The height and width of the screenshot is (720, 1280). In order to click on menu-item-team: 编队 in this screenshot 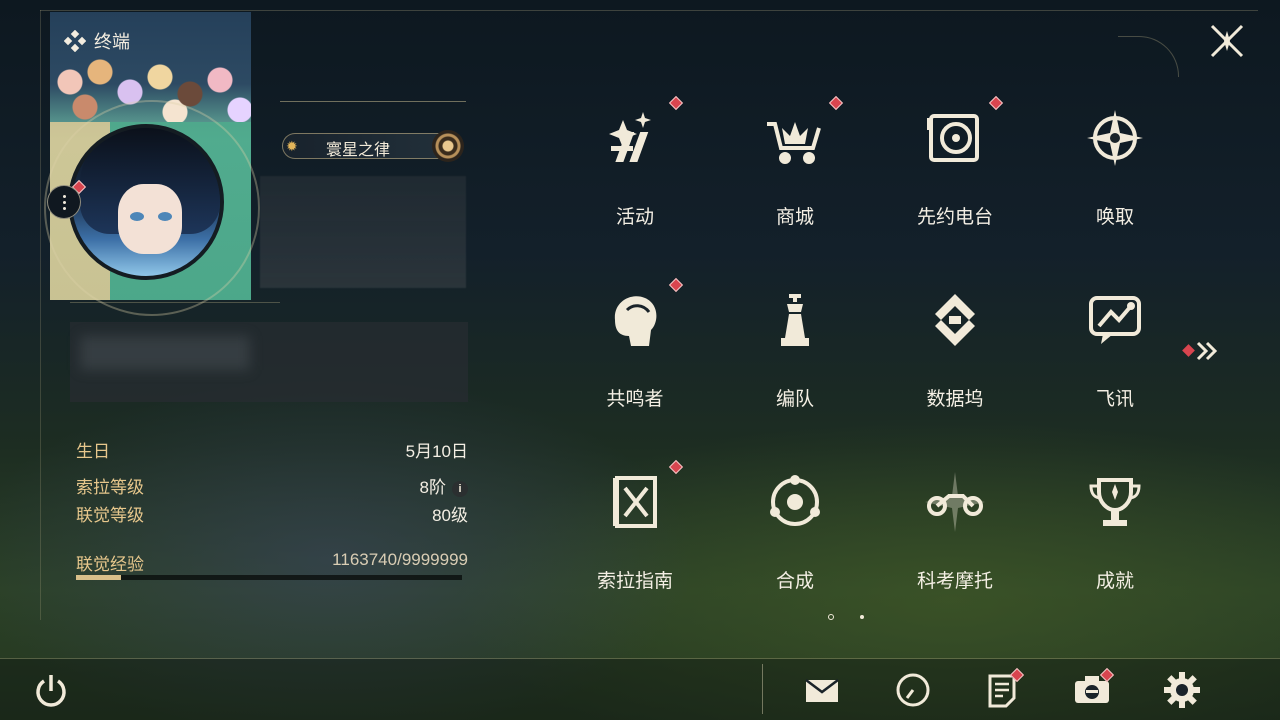, I will do `click(795, 349)`.